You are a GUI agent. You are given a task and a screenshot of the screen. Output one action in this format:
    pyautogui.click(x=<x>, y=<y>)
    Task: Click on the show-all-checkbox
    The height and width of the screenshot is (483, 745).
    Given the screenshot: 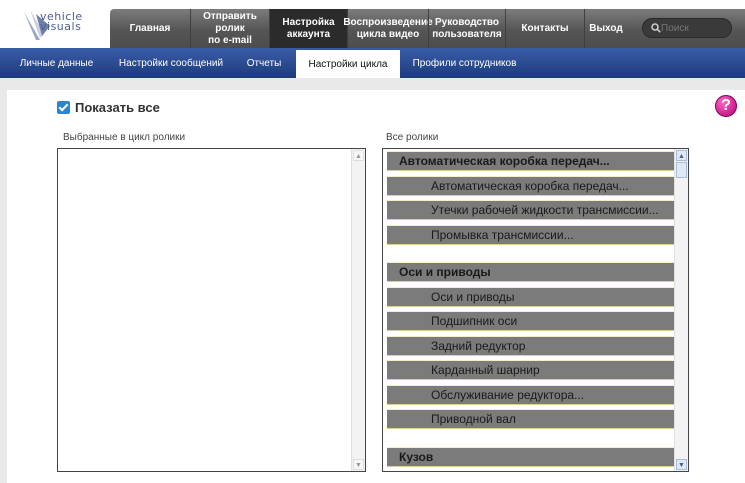 What is the action you would take?
    pyautogui.click(x=63, y=107)
    